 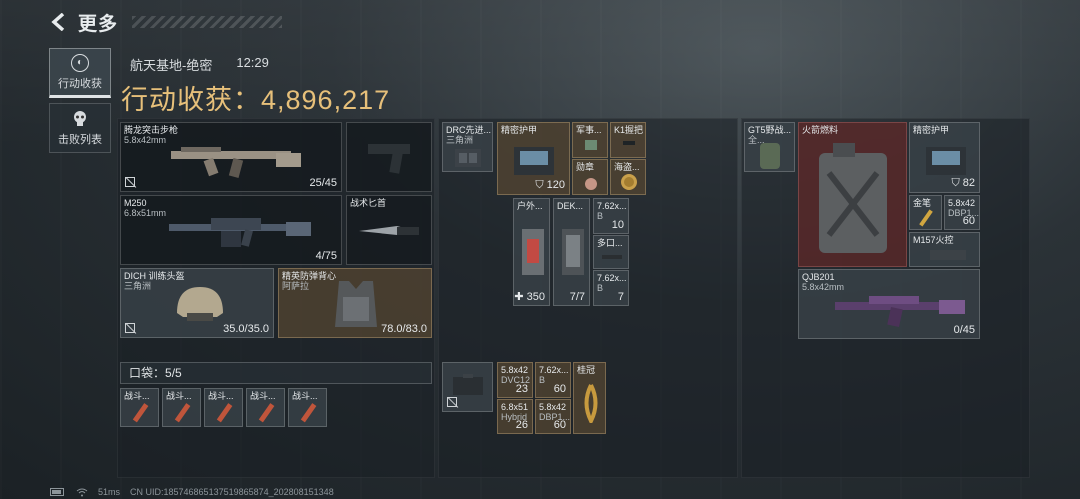 I want to click on pistol-silhouette-icon, so click(x=389, y=159).